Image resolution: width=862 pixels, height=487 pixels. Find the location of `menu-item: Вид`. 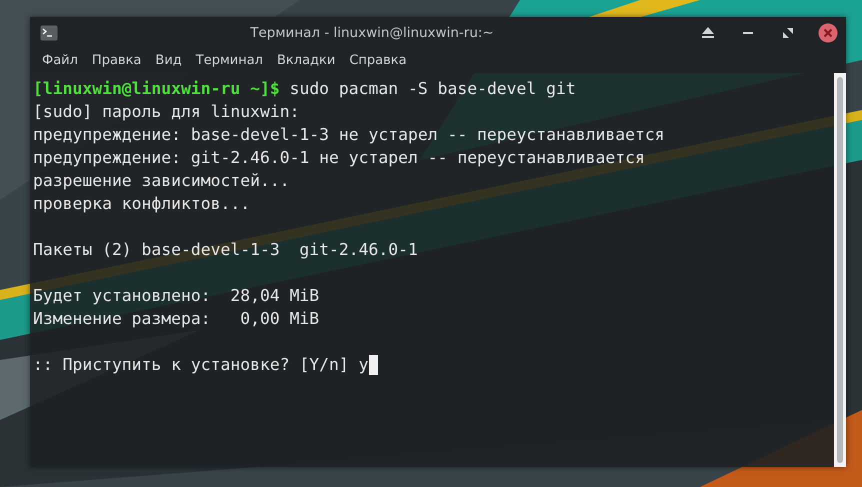

menu-item: Вид is located at coordinates (168, 60).